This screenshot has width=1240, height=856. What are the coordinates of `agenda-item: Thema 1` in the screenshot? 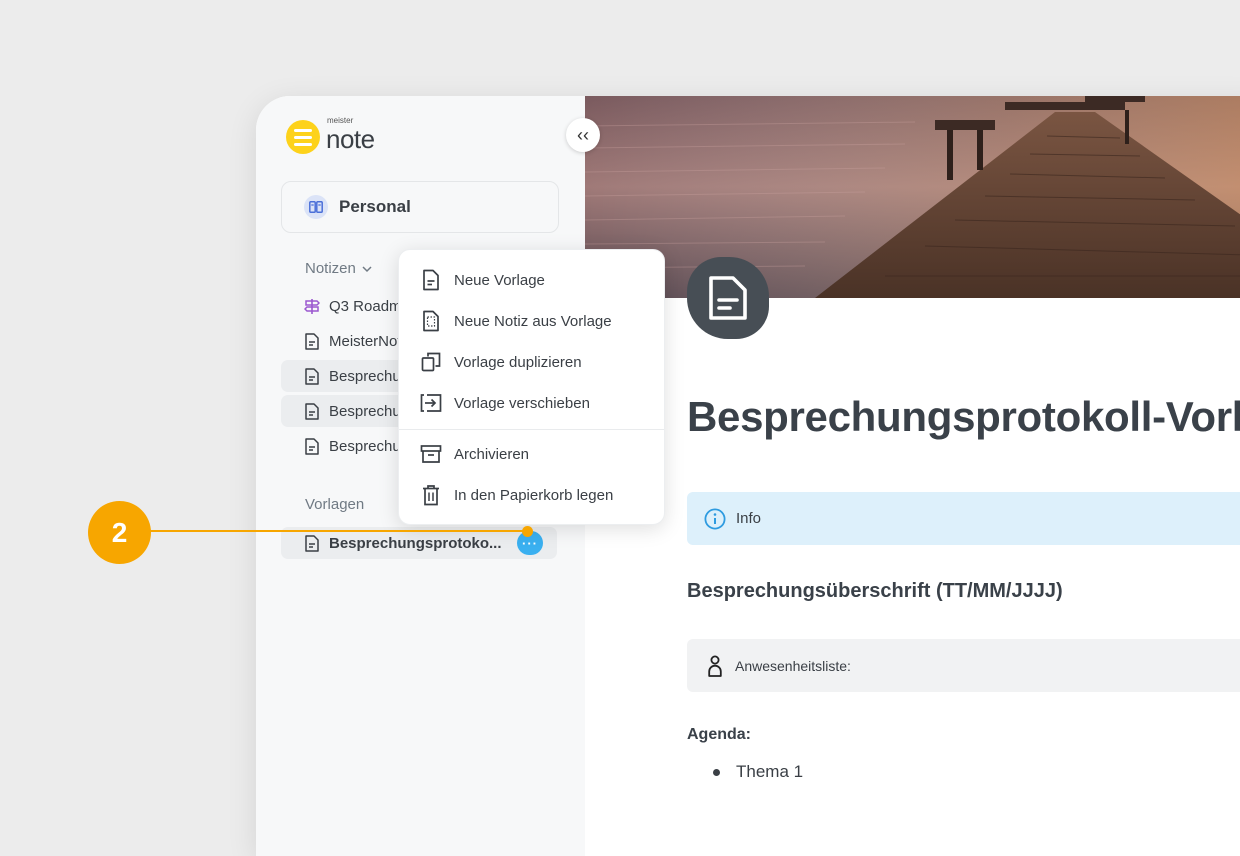 It's located at (758, 772).